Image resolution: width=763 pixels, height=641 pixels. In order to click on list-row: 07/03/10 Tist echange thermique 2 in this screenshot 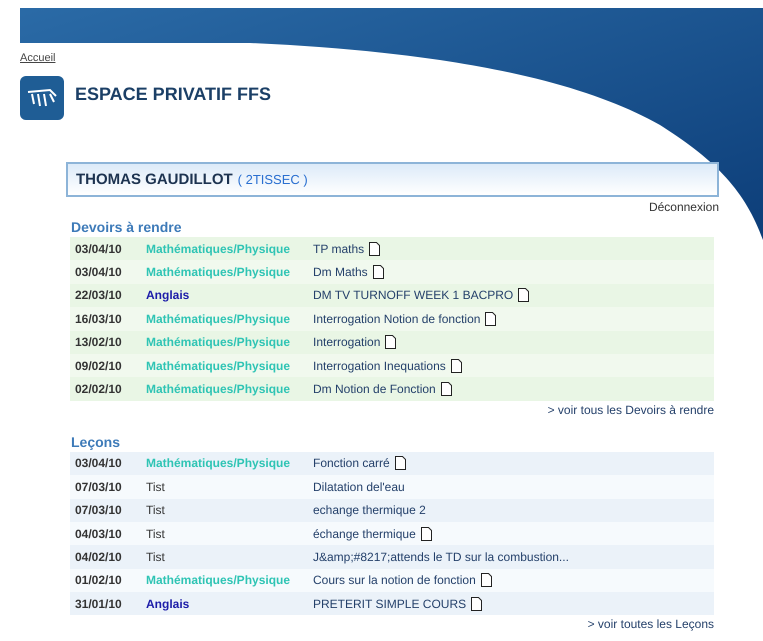, I will do `click(392, 510)`.